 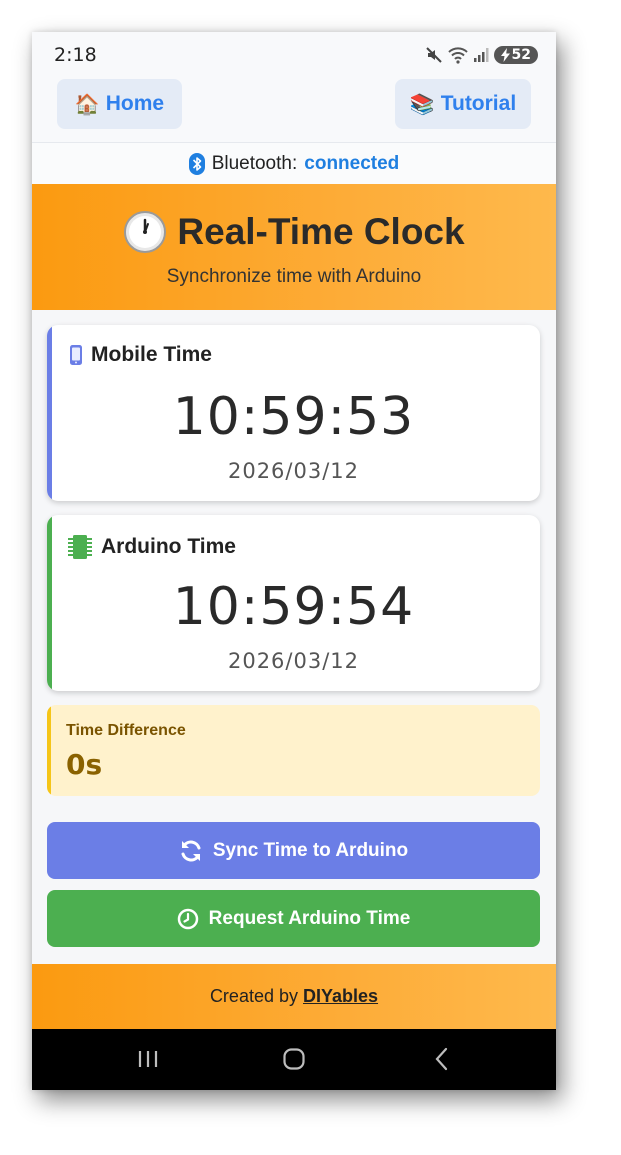 I want to click on page-title-row: Real-Time Clock, so click(x=294, y=232).